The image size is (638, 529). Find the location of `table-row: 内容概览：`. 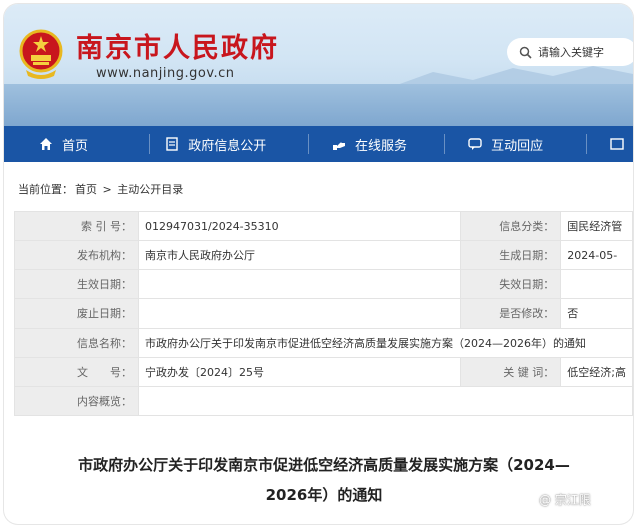

table-row: 内容概览： is located at coordinates (323, 401).